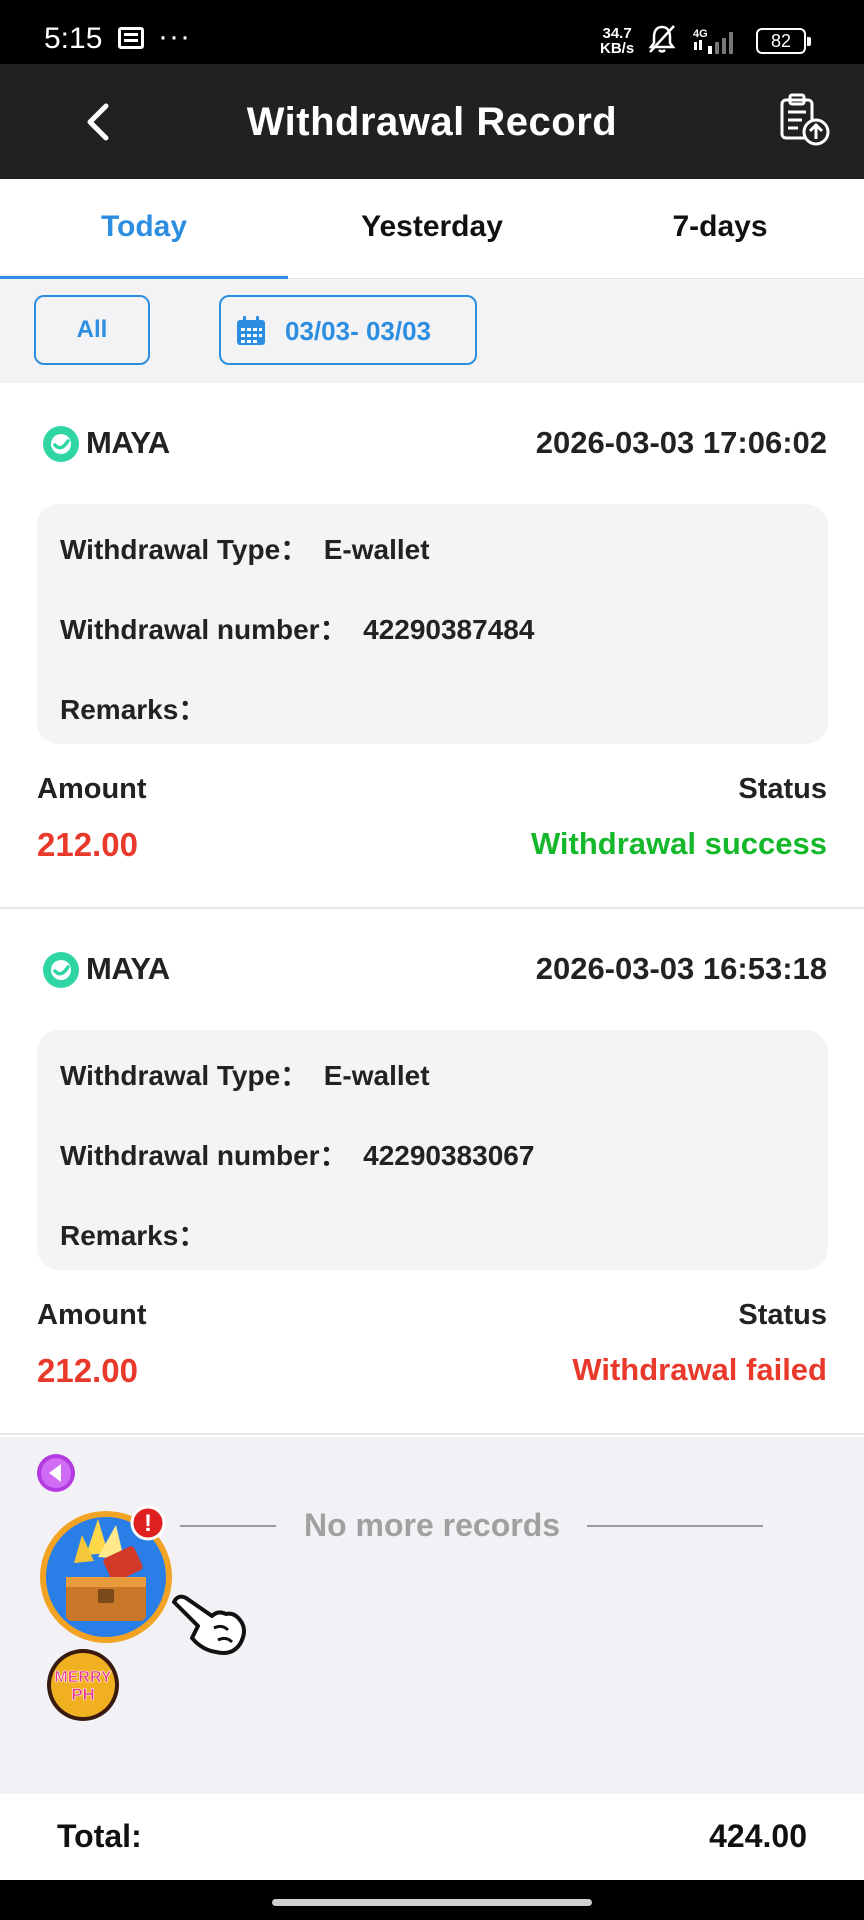  I want to click on export-record-button, so click(804, 120).